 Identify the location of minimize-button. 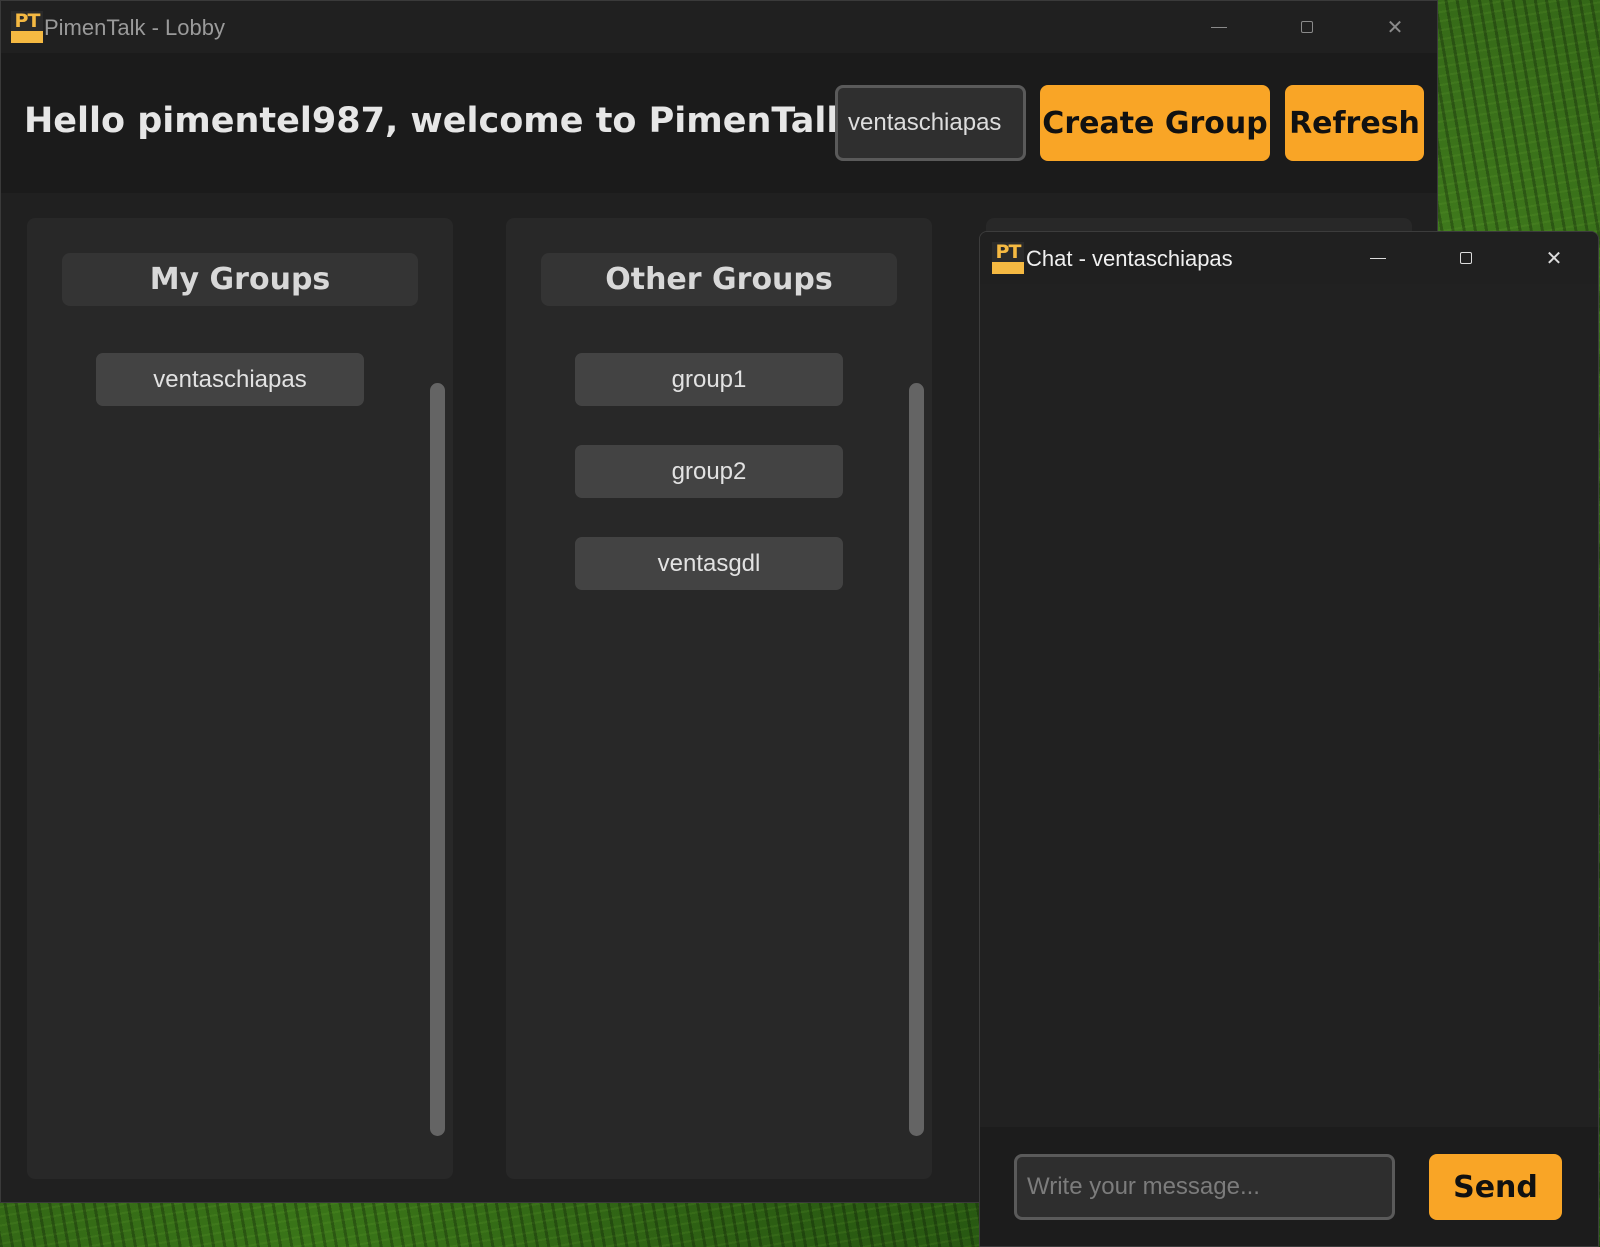
(1219, 27).